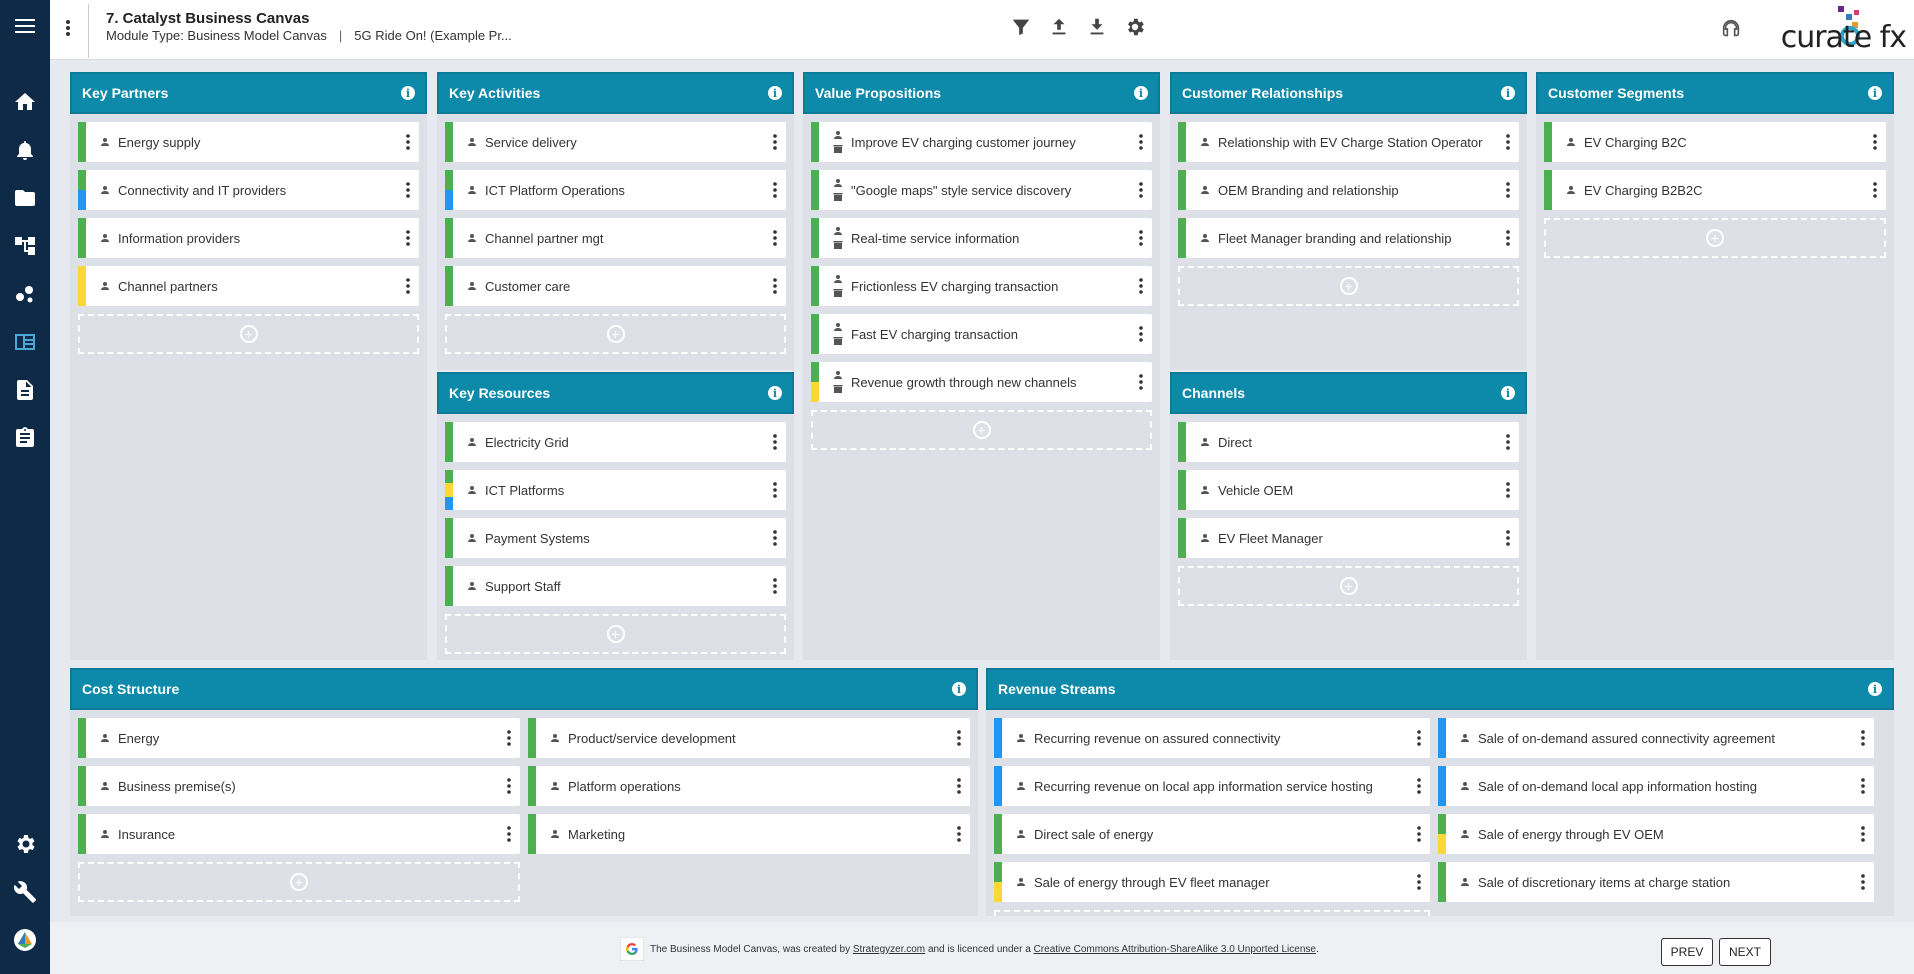 Image resolution: width=1914 pixels, height=974 pixels. I want to click on card-ev-fleet-manager: EV Fleet Manager, so click(1348, 538).